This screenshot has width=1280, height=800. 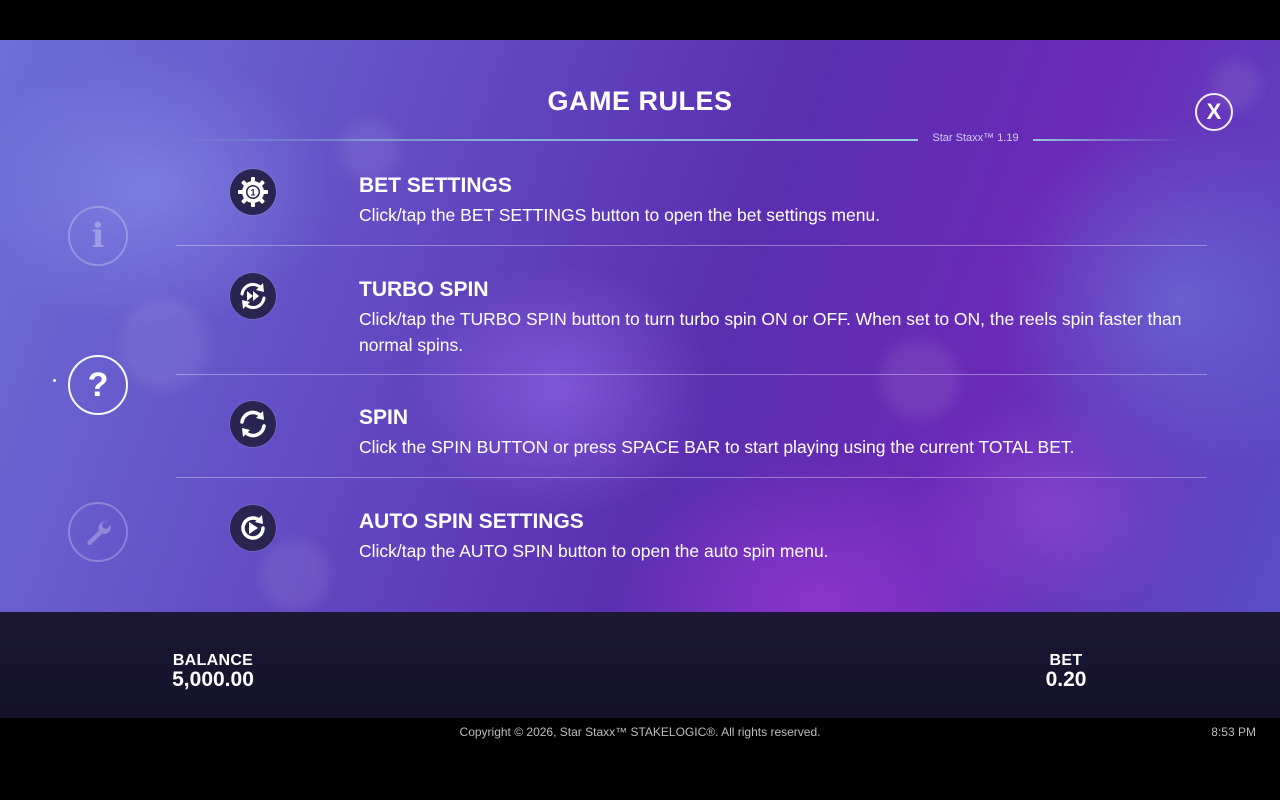 I want to click on turbo-spin-icon, so click(x=253, y=296).